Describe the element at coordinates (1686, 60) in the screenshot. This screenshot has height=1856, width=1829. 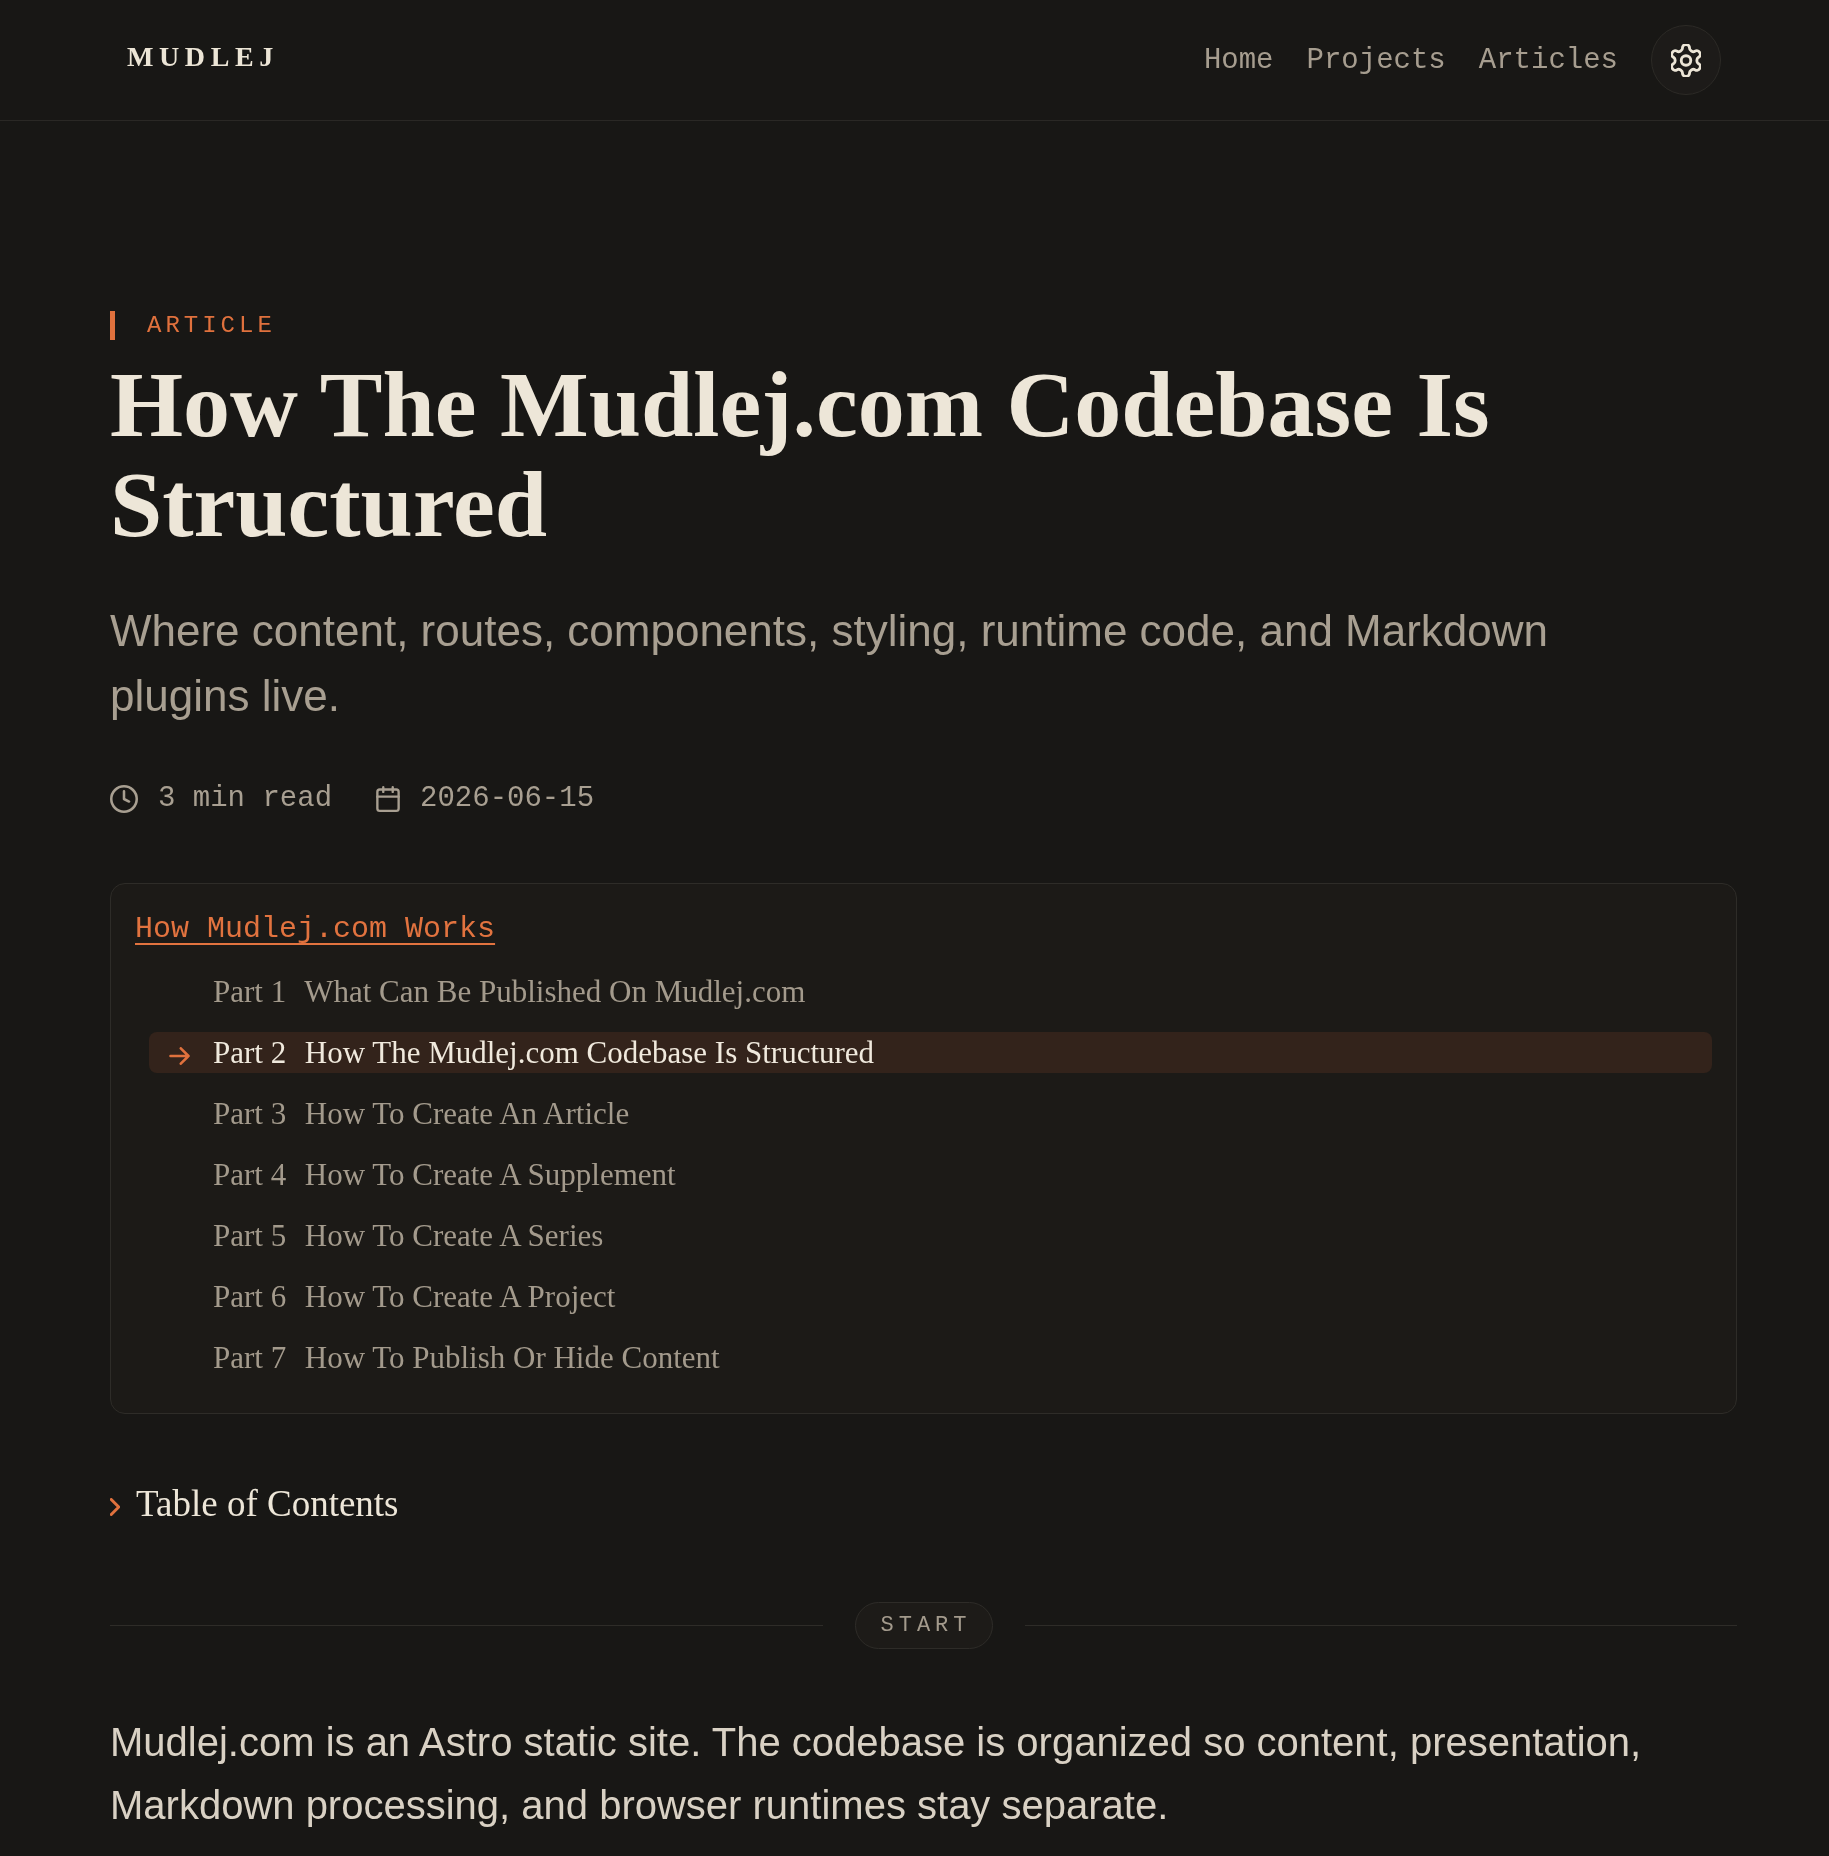
I see `settings-icon` at that location.